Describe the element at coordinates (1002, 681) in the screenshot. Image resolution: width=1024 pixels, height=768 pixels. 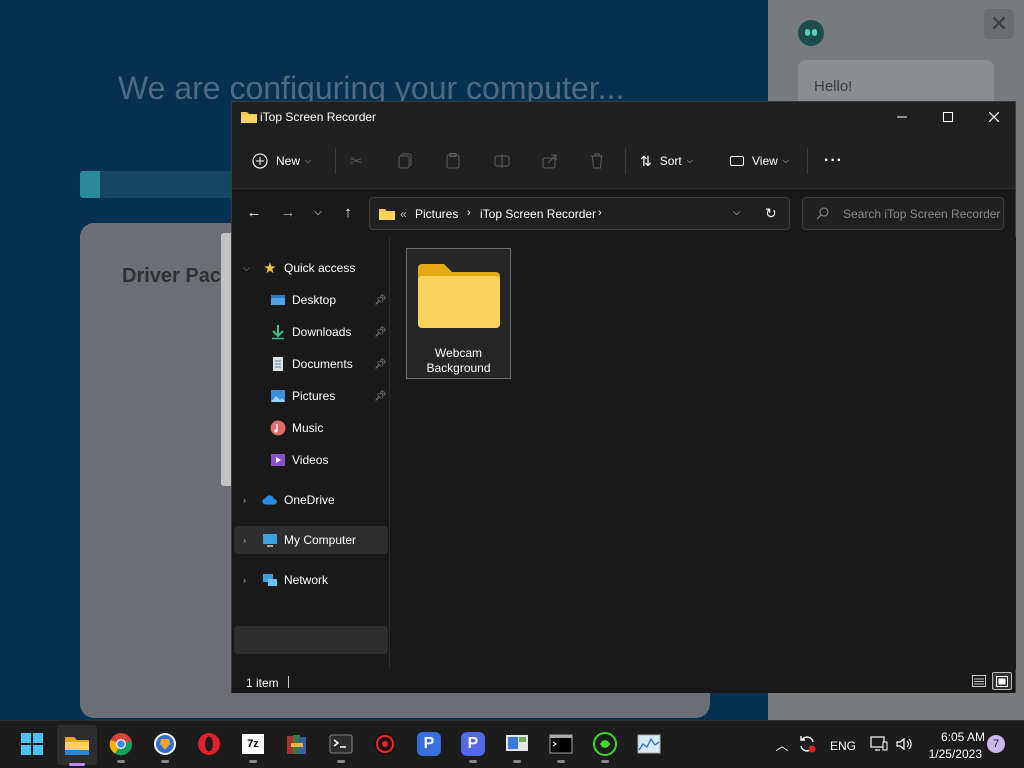
I see `large-icons-view-button` at that location.